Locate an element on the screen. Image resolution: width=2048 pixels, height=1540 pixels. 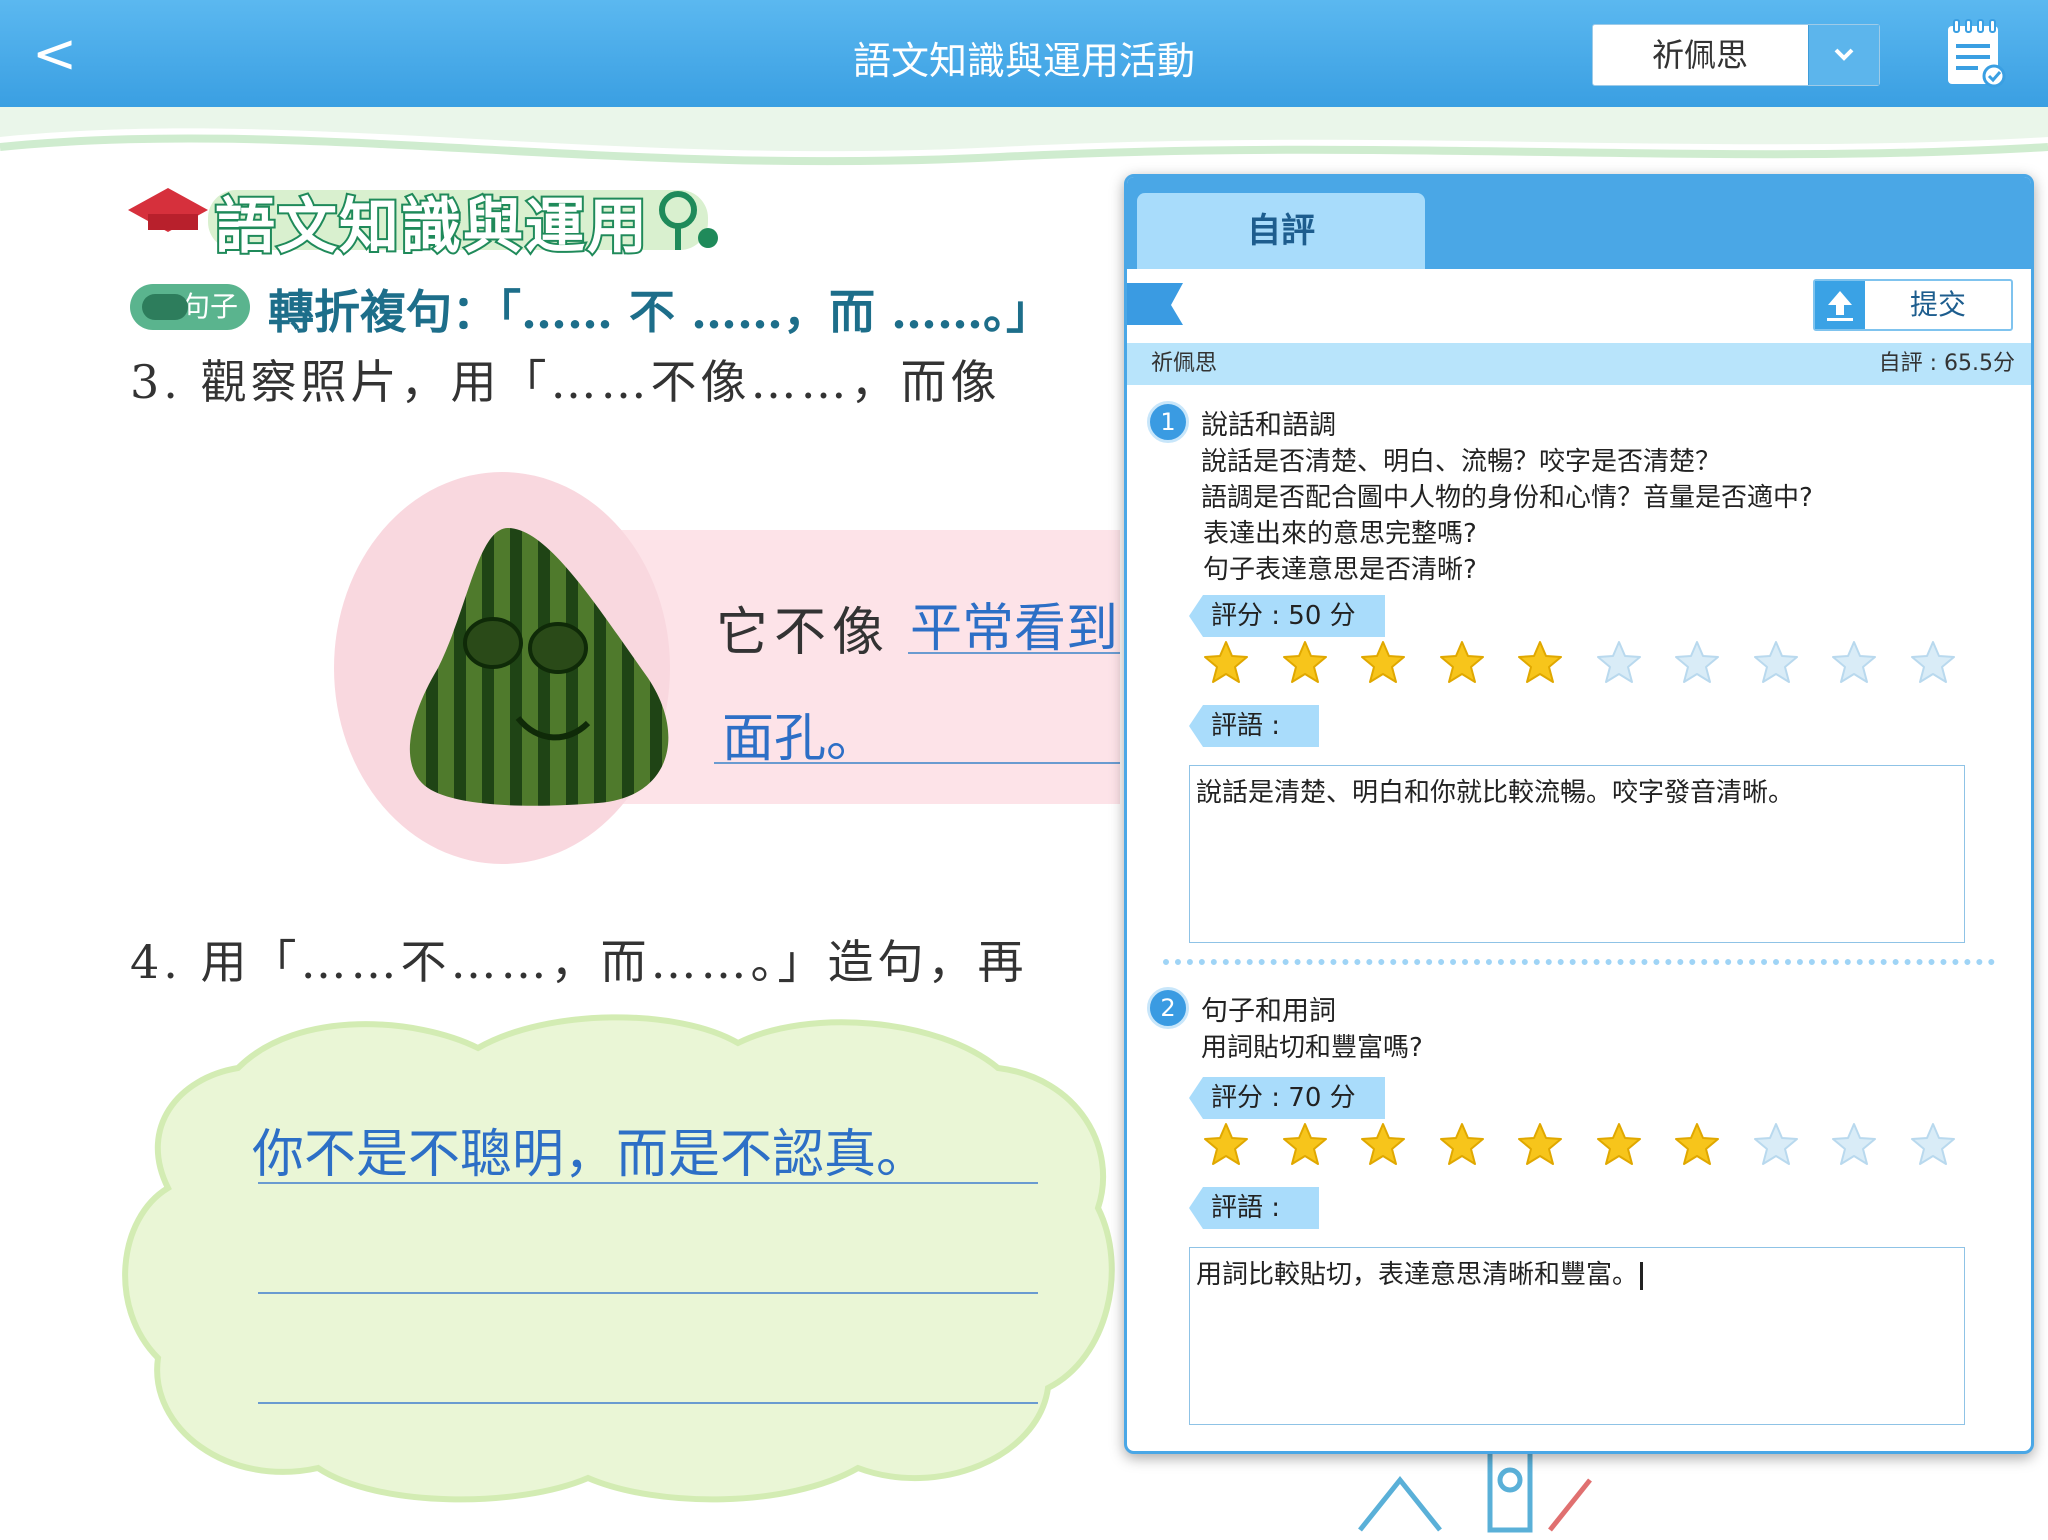
notepad-check-icon is located at coordinates (1975, 53).